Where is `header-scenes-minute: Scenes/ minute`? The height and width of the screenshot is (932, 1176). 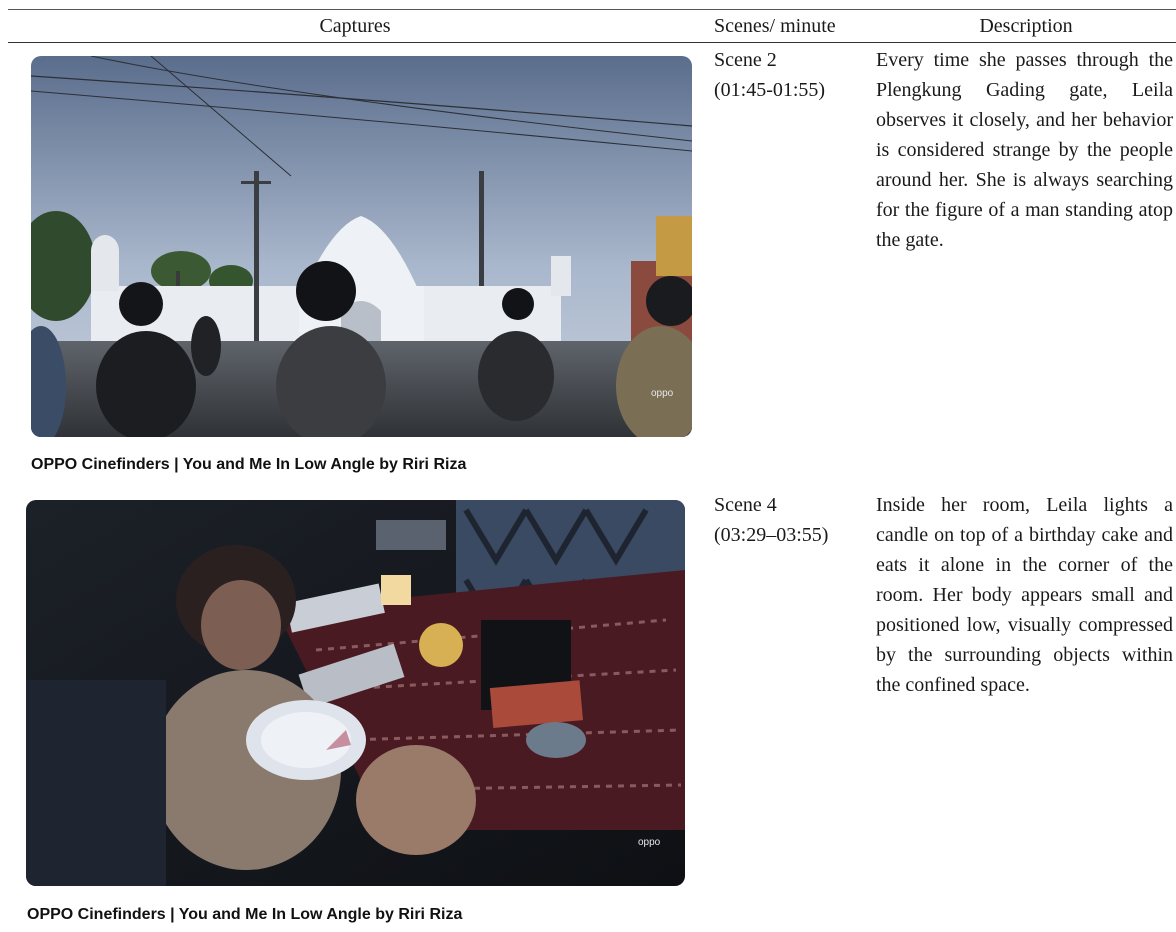 header-scenes-minute: Scenes/ minute is located at coordinates (775, 26).